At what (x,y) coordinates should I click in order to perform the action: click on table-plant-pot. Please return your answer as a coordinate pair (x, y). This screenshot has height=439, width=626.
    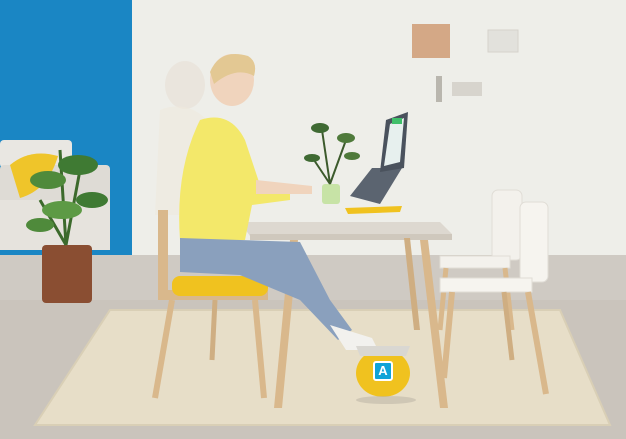
    Looking at the image, I should click on (331, 194).